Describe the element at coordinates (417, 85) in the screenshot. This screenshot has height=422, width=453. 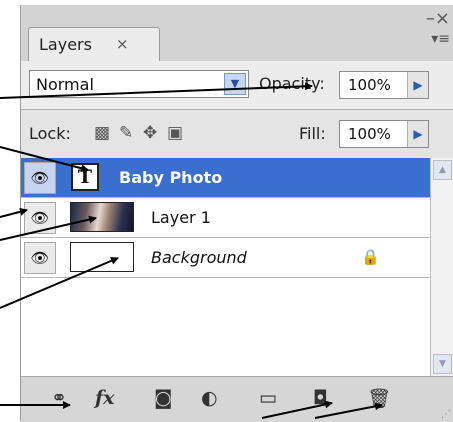
I see `opacity-slider-arrow-icon: ▶` at that location.